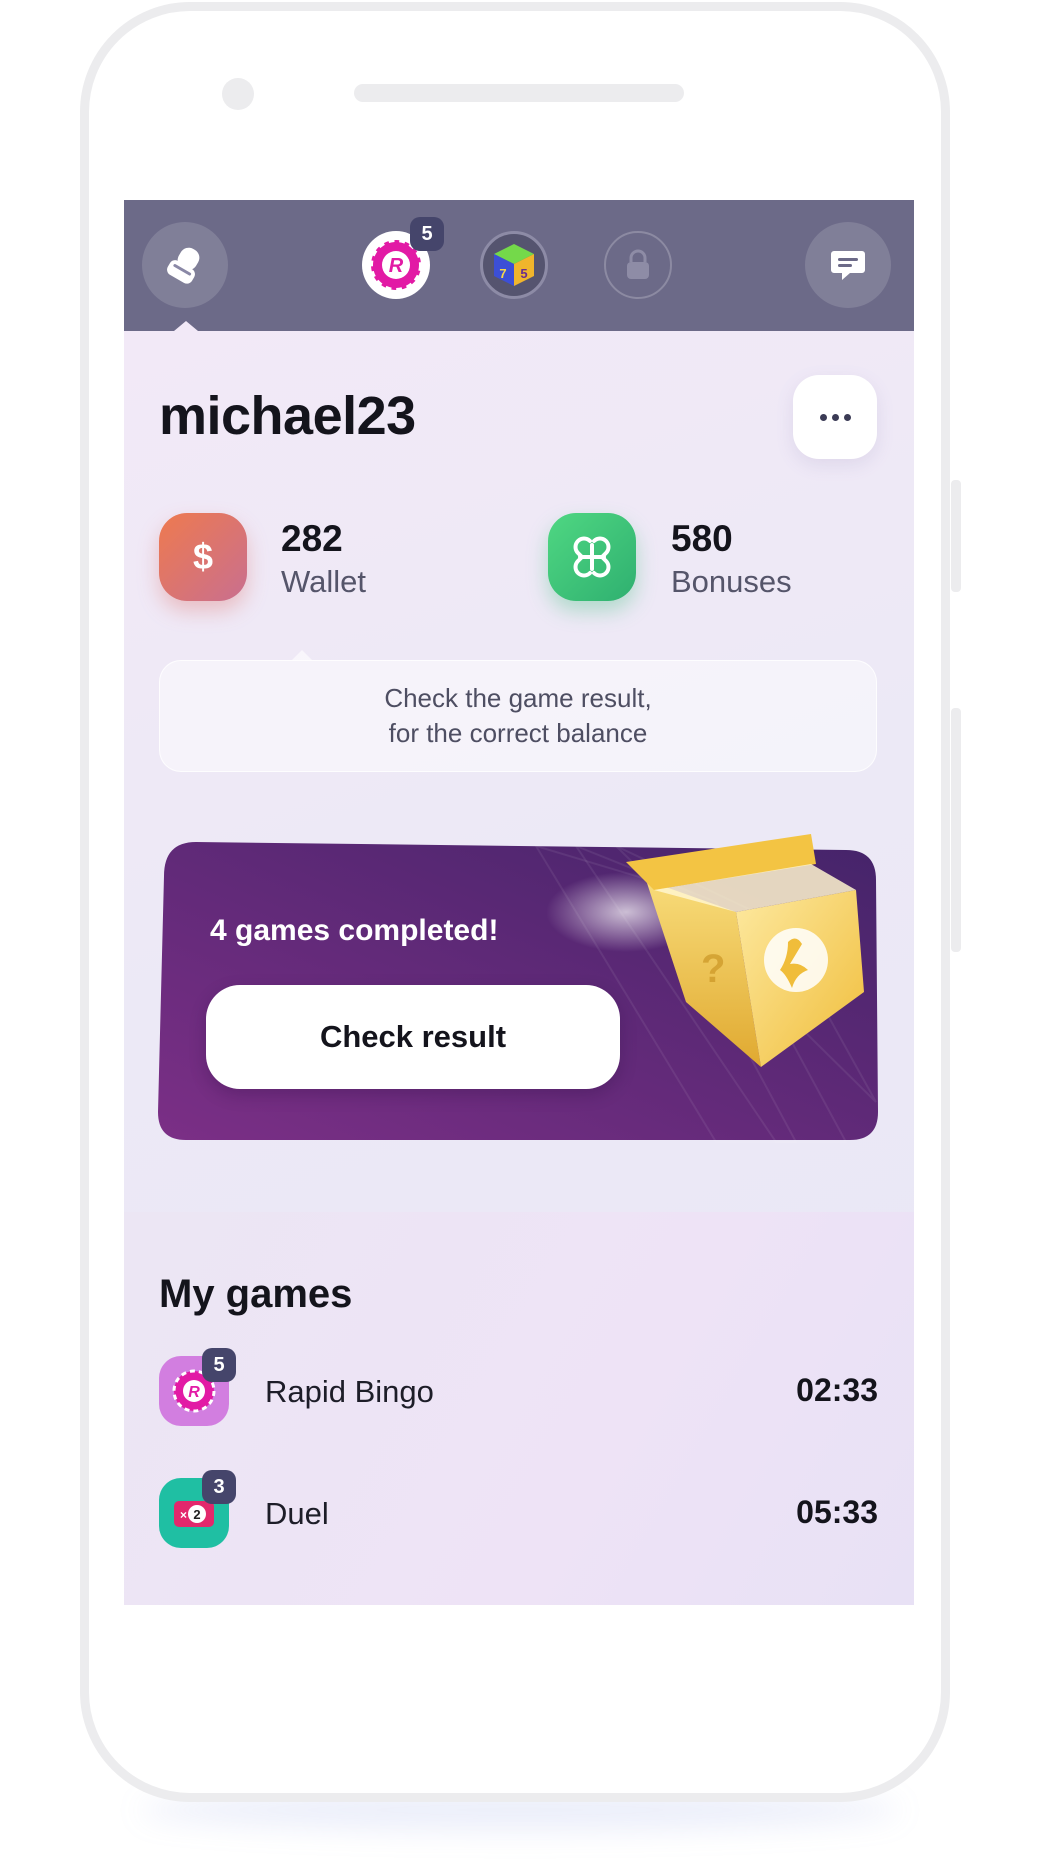  I want to click on username: michael23, so click(287, 416).